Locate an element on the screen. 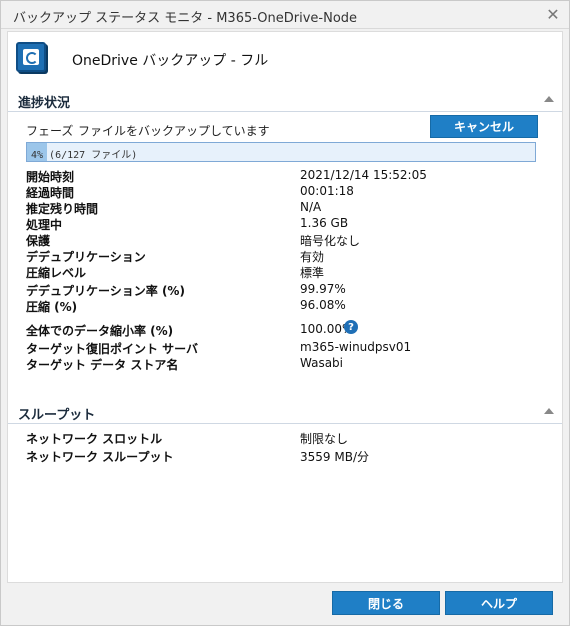  protection-value: 暗号化なし is located at coordinates (330, 241).